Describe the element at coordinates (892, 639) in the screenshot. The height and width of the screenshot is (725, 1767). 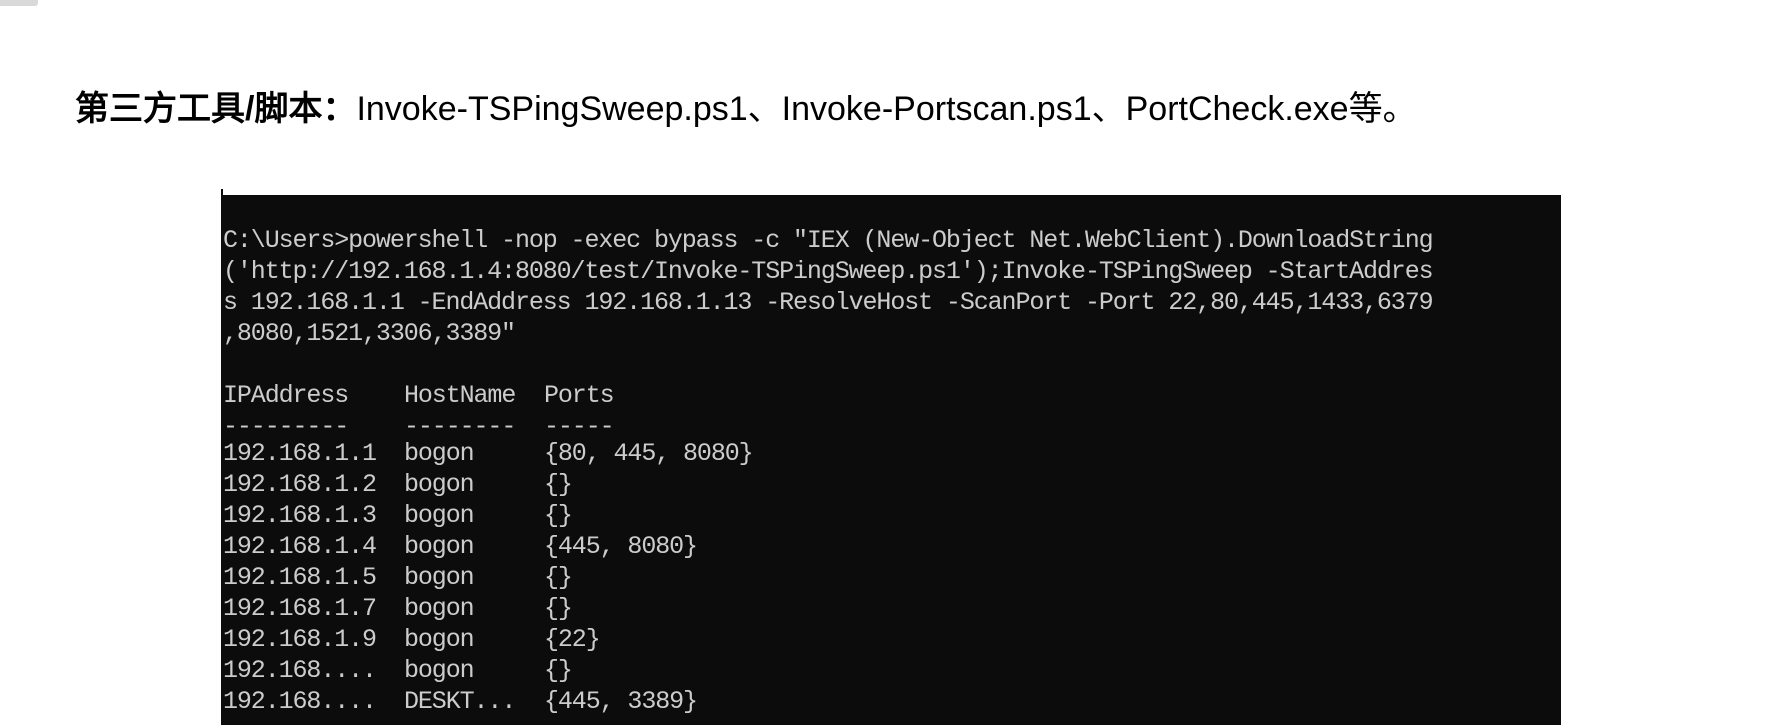
I see `table-row: 192.168.1.9 bogon {22}` at that location.